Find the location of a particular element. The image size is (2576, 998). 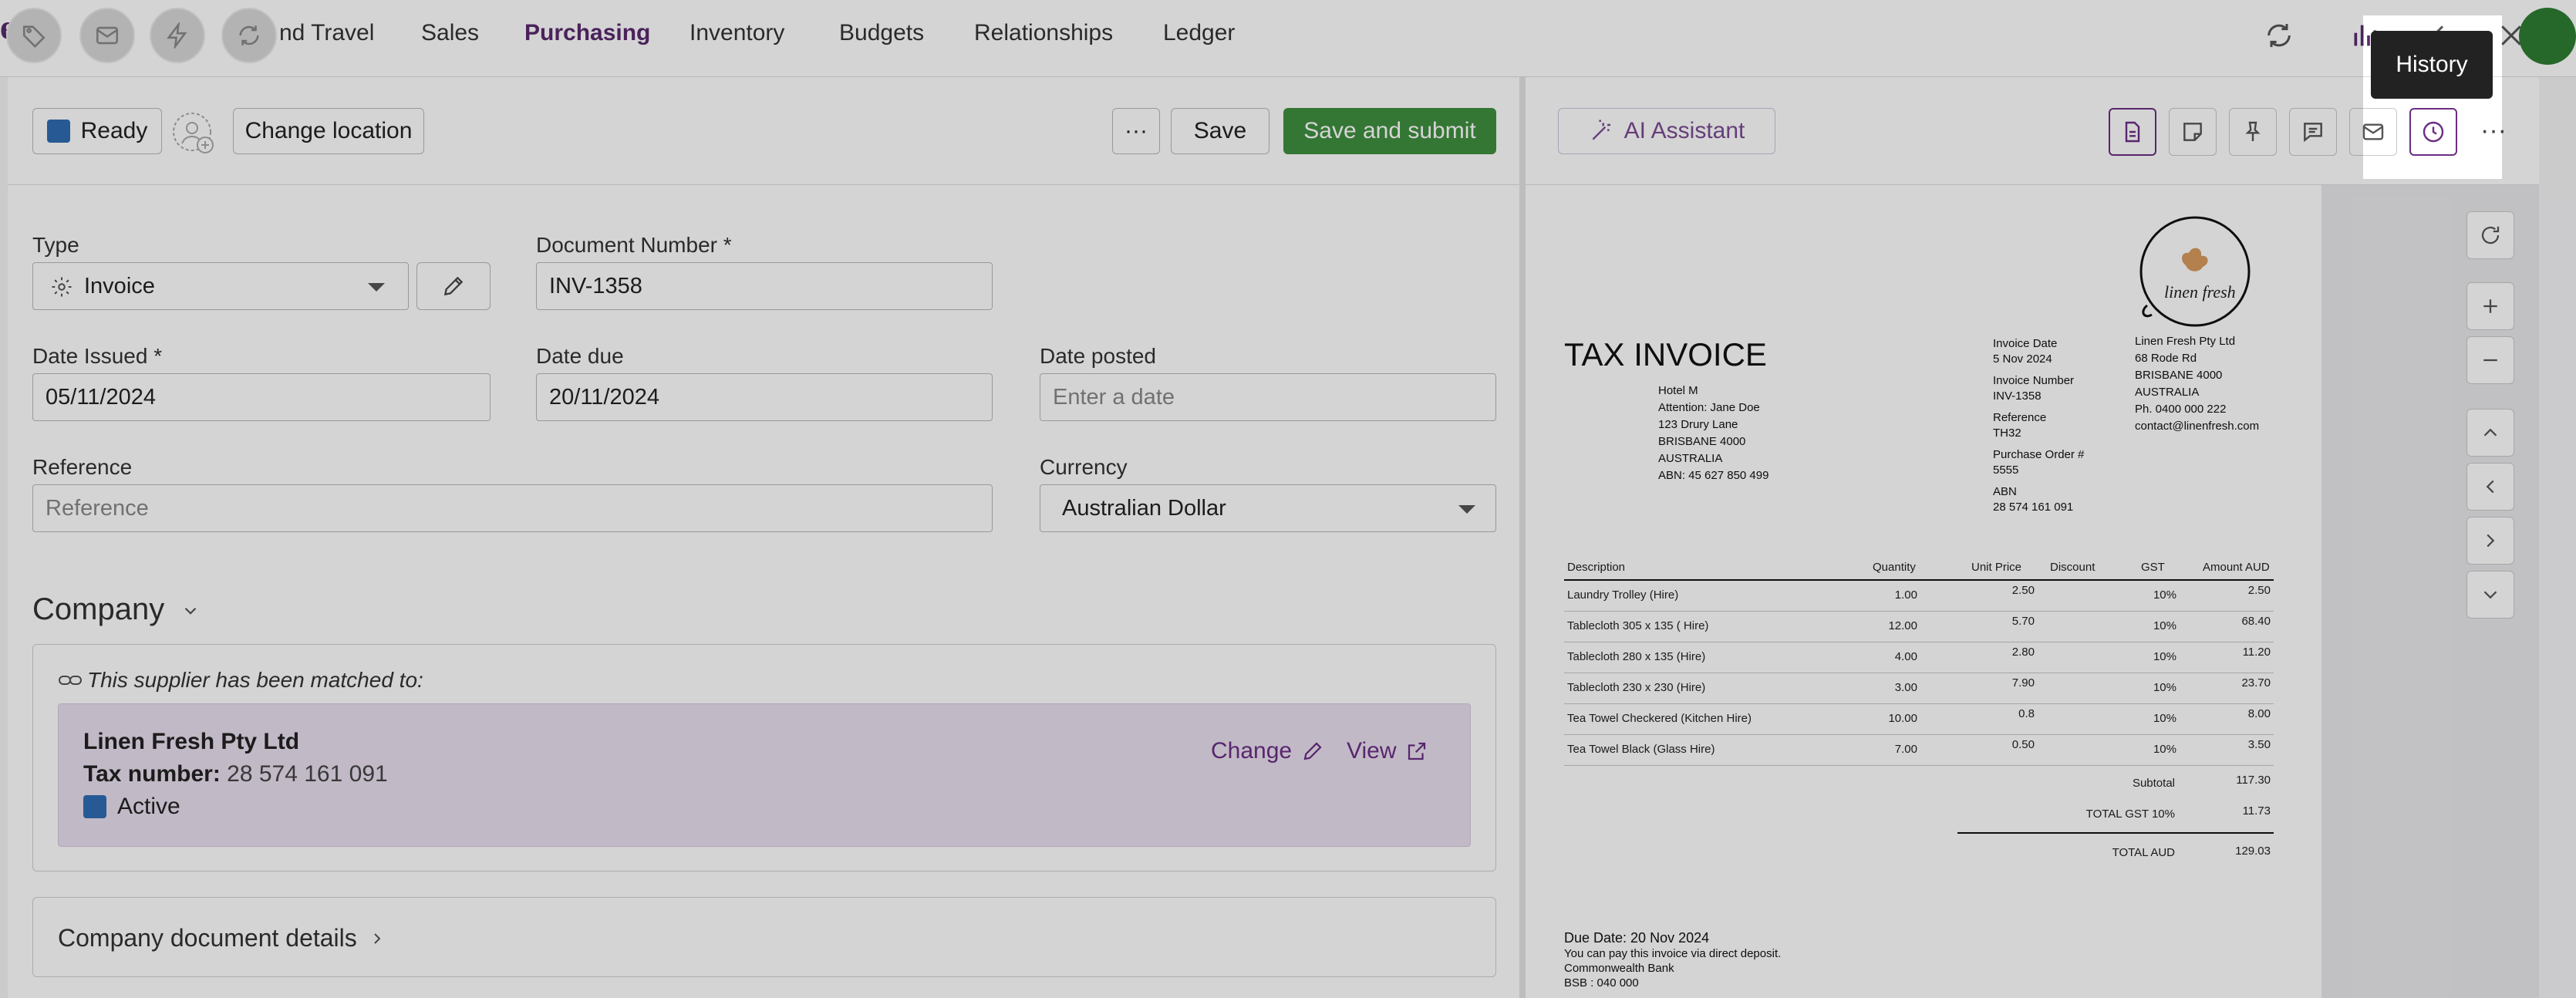

clock-icon is located at coordinates (2433, 132).